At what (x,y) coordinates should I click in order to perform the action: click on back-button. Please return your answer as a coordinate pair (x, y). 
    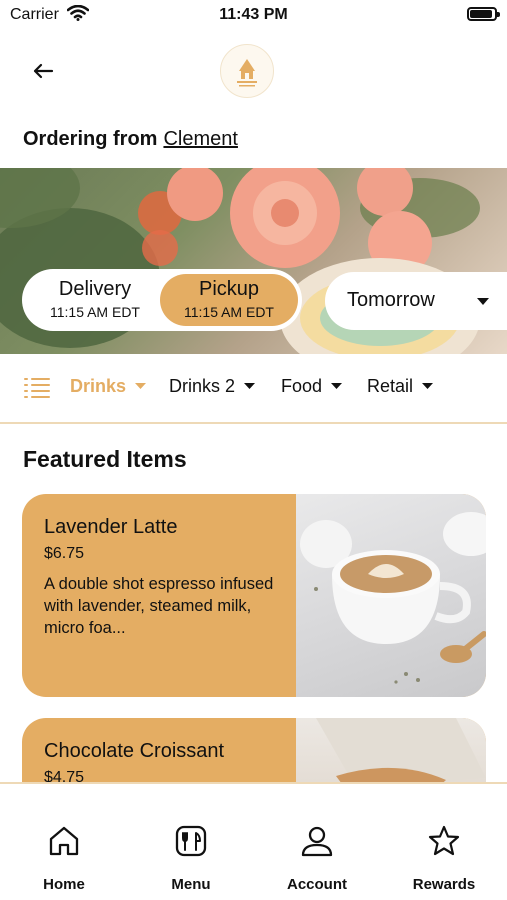
    Looking at the image, I should click on (43, 71).